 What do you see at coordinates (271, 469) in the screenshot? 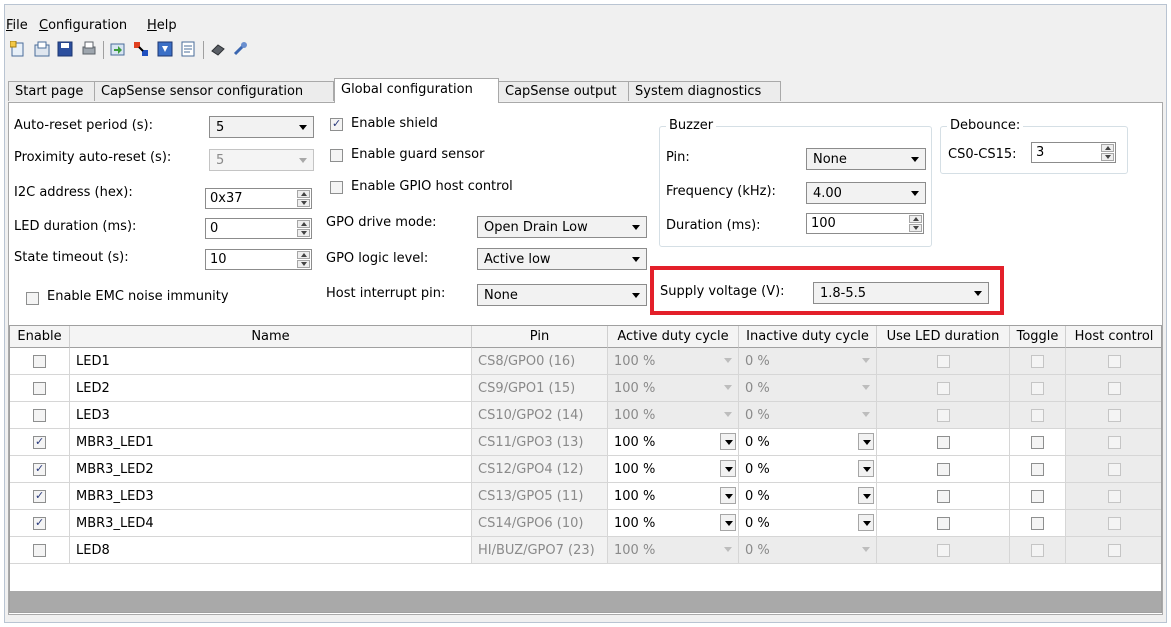
I see `row-name-cell: MBR3_LED2` at bounding box center [271, 469].